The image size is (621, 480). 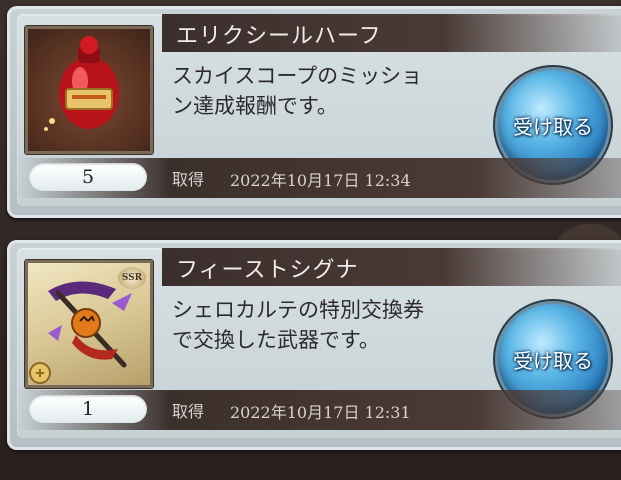 I want to click on item-name: フィーストシグナ, so click(x=267, y=270).